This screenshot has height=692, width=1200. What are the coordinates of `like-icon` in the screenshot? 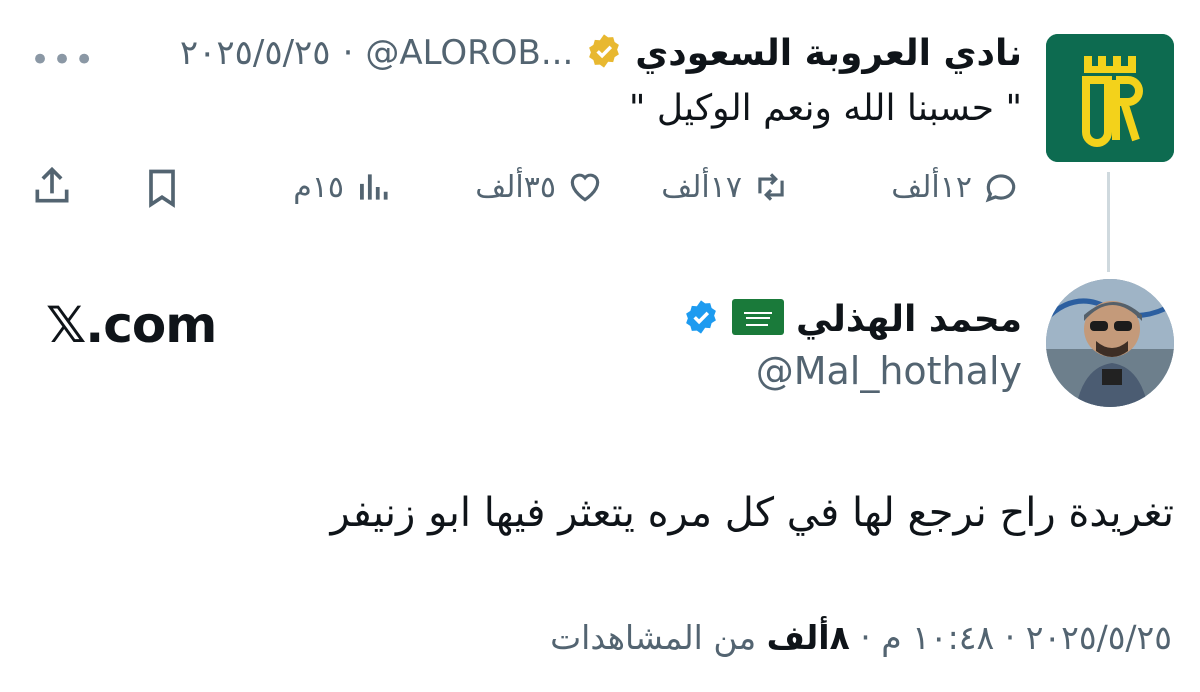 It's located at (585, 187).